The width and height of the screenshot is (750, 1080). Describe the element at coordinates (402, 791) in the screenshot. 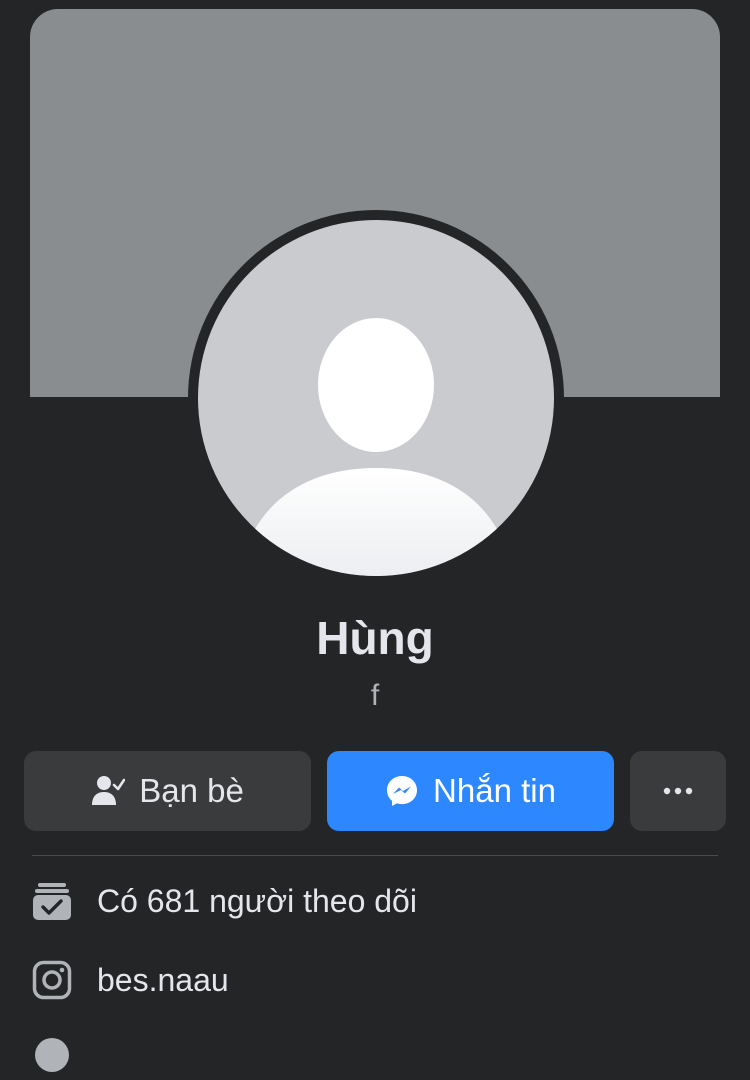

I see `messenger-icon` at that location.